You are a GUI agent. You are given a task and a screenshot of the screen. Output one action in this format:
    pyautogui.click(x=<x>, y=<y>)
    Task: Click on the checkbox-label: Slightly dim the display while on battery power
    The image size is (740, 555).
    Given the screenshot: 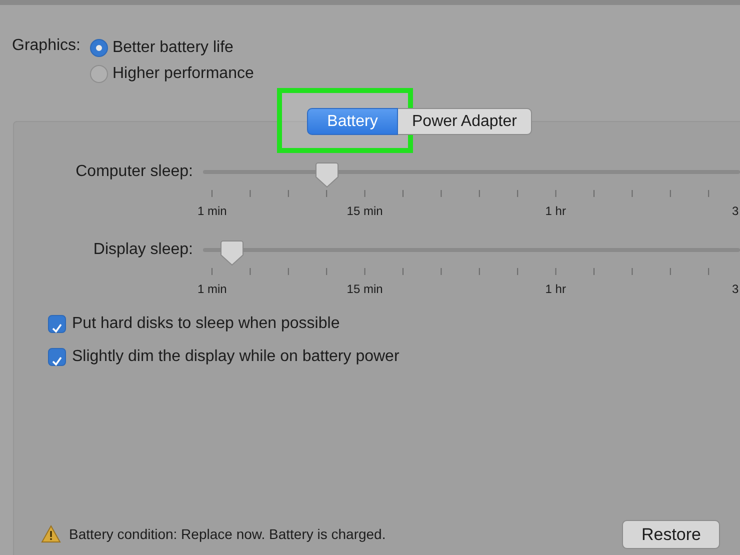 What is the action you would take?
    pyautogui.click(x=236, y=357)
    